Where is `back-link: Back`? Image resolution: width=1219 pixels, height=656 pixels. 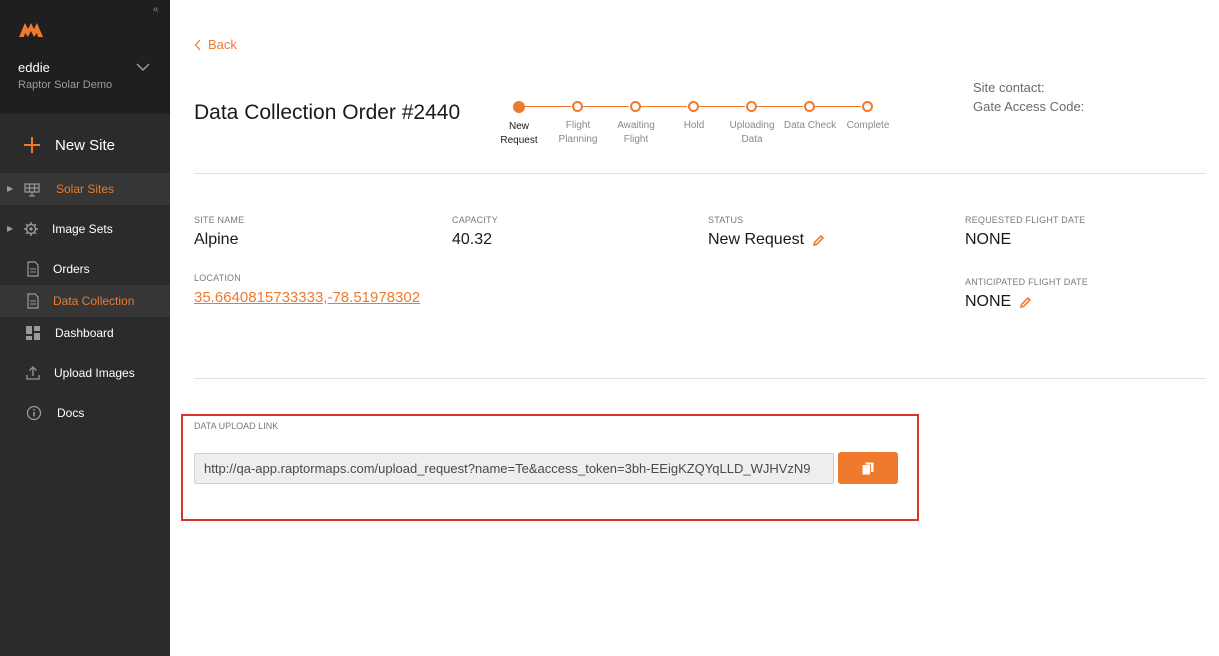
back-link: Back is located at coordinates (215, 44).